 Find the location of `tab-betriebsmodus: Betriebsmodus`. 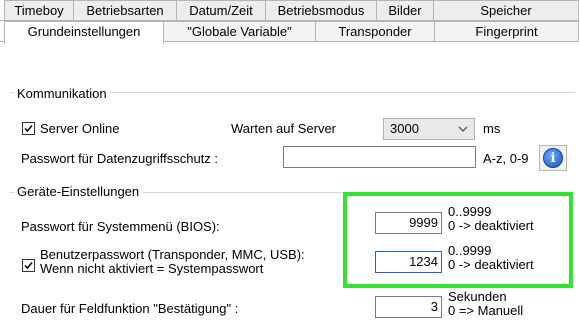

tab-betriebsmodus: Betriebsmodus is located at coordinates (321, 10).